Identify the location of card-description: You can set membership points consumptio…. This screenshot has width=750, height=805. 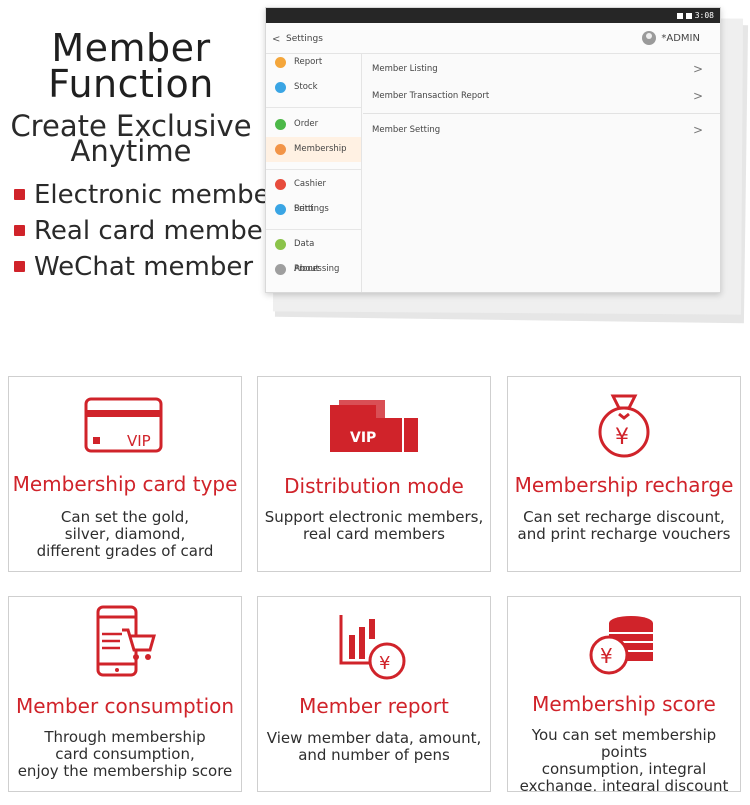
(624, 759).